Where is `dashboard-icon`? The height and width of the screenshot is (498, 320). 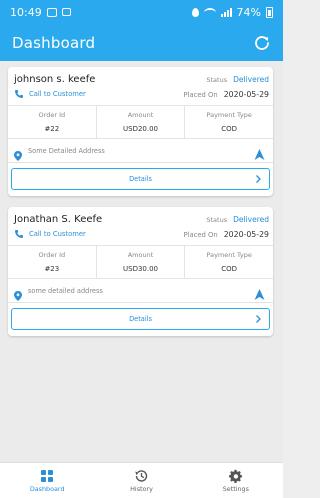
dashboard-icon is located at coordinates (47, 475).